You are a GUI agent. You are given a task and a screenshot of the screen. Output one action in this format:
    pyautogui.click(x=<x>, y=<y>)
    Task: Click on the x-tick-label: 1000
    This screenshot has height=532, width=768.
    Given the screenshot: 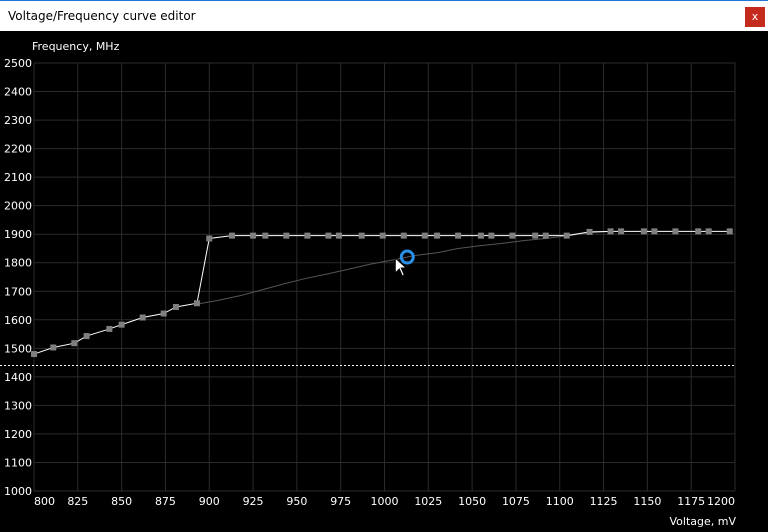 What is the action you would take?
    pyautogui.click(x=385, y=501)
    